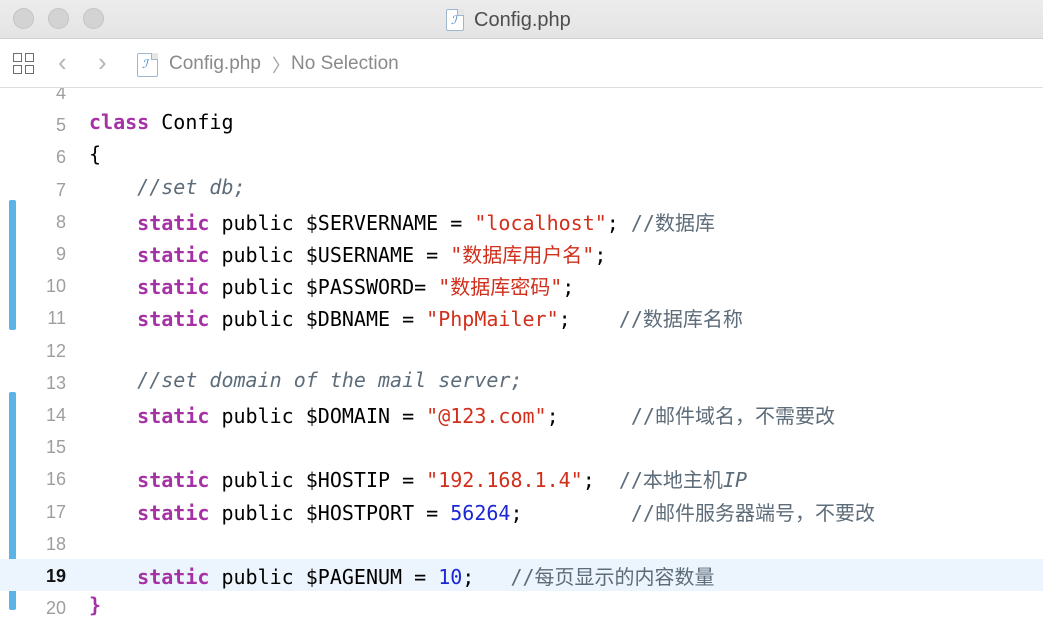  What do you see at coordinates (330, 255) in the screenshot?
I see `code-token: public $USERNAME =` at bounding box center [330, 255].